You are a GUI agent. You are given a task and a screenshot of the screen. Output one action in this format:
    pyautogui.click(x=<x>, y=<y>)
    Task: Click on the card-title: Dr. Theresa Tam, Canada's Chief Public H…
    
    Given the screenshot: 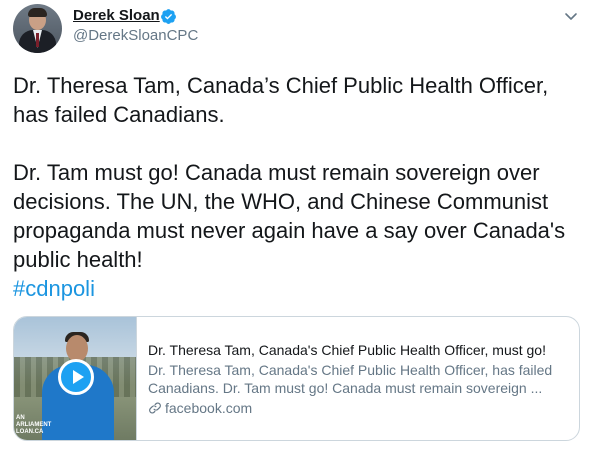 What is the action you would take?
    pyautogui.click(x=347, y=350)
    